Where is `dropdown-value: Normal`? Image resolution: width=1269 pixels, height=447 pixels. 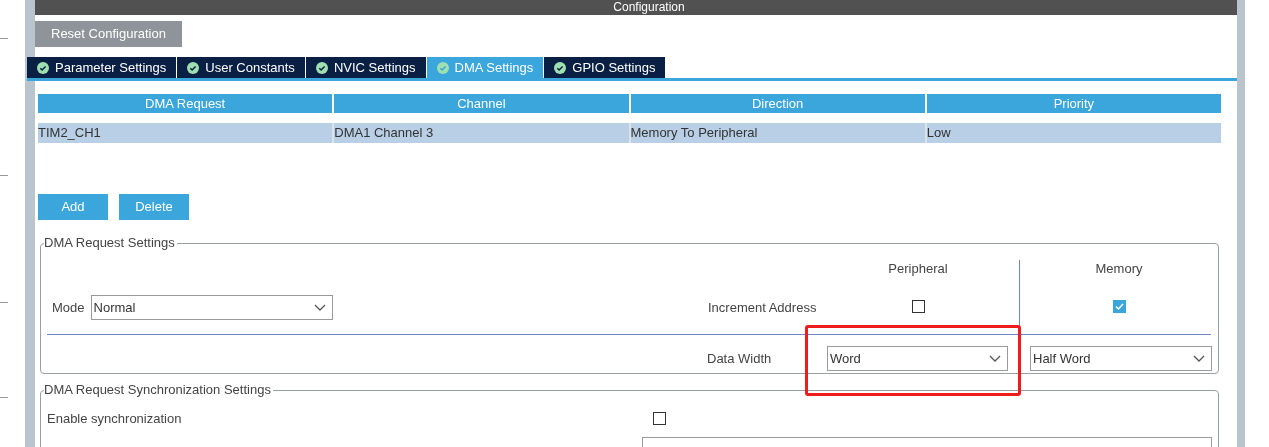
dropdown-value: Normal is located at coordinates (114, 307).